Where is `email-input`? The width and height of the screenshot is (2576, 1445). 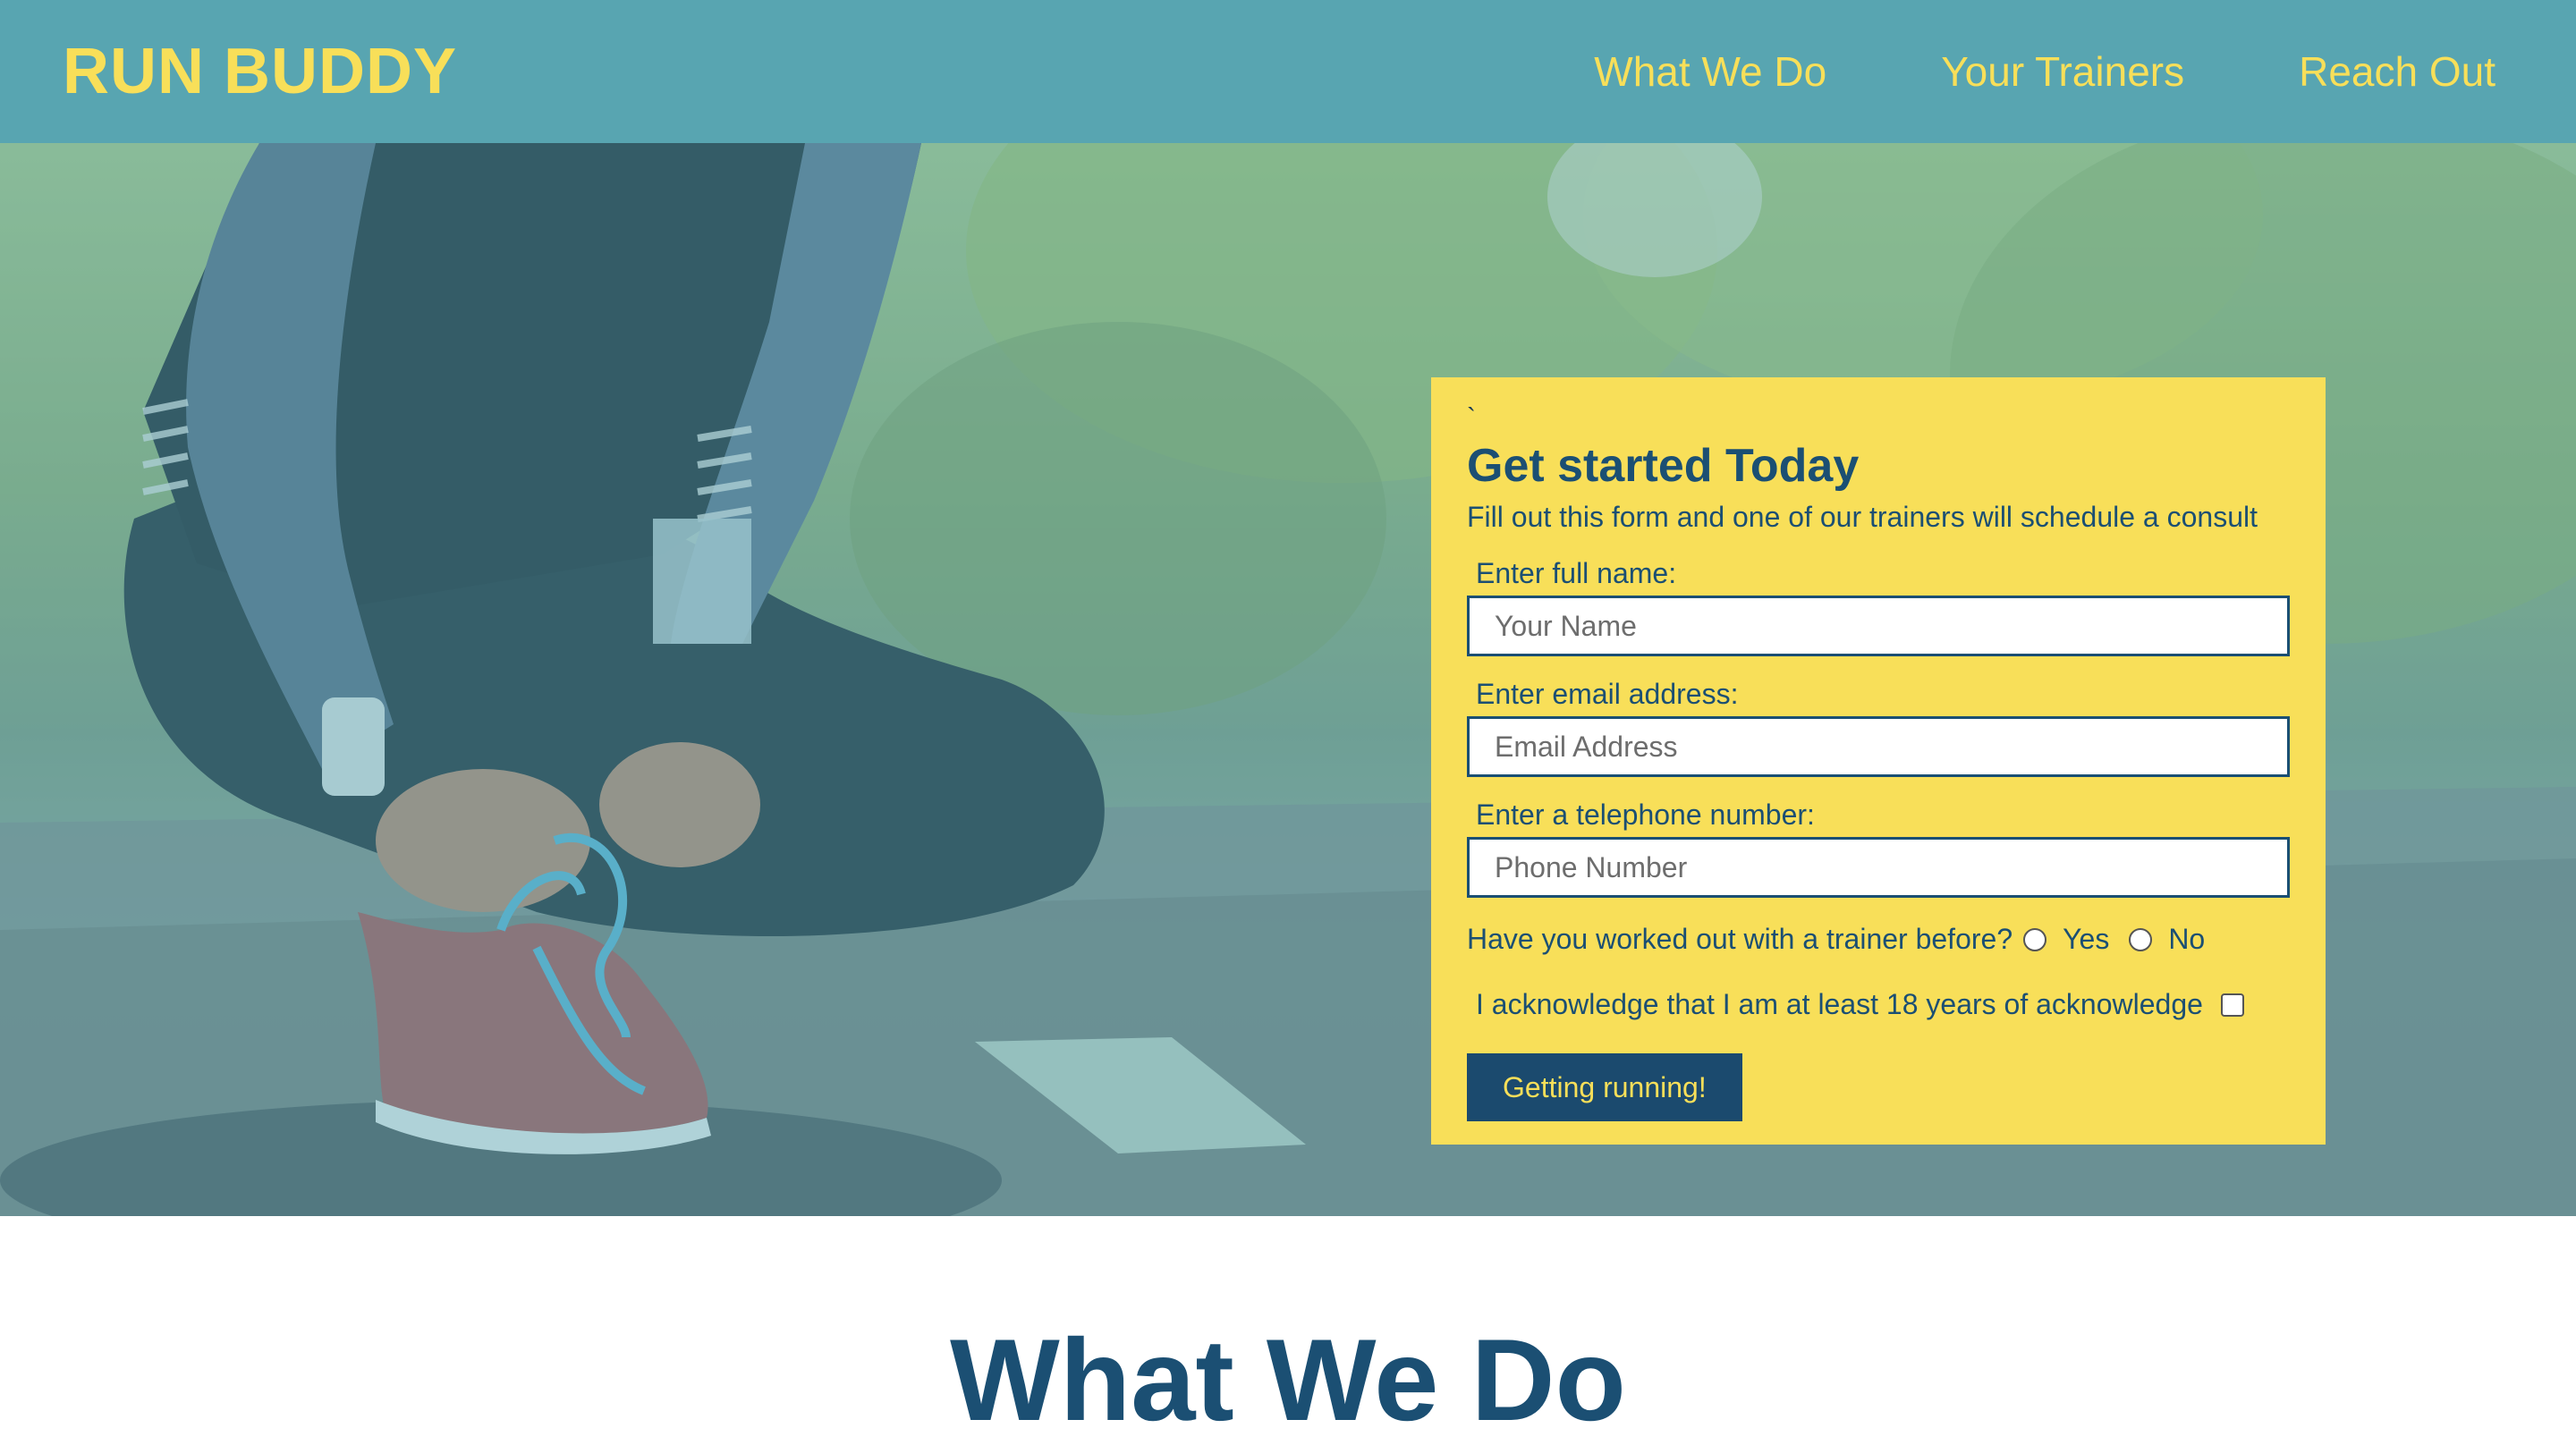
email-input is located at coordinates (1878, 746).